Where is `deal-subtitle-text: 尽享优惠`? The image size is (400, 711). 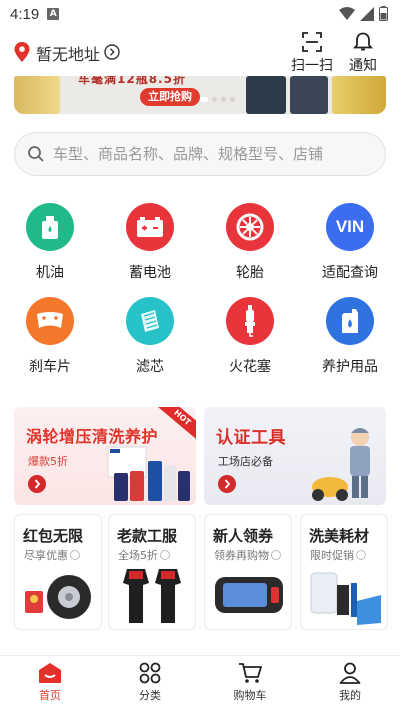 deal-subtitle-text: 尽享优惠 is located at coordinates (46, 555).